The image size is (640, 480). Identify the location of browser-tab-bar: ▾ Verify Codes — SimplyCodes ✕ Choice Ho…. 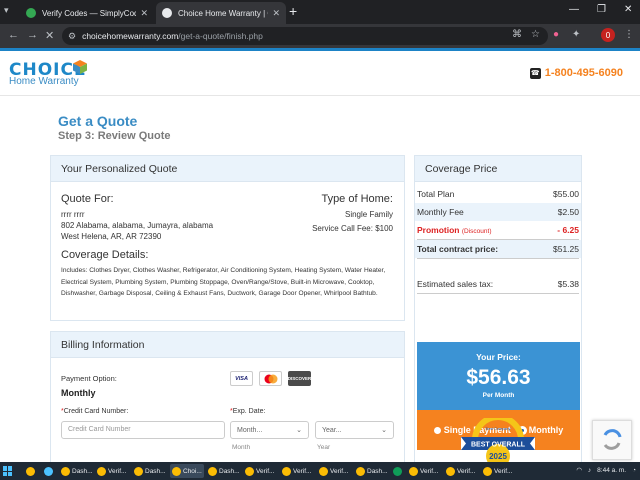
(320, 12).